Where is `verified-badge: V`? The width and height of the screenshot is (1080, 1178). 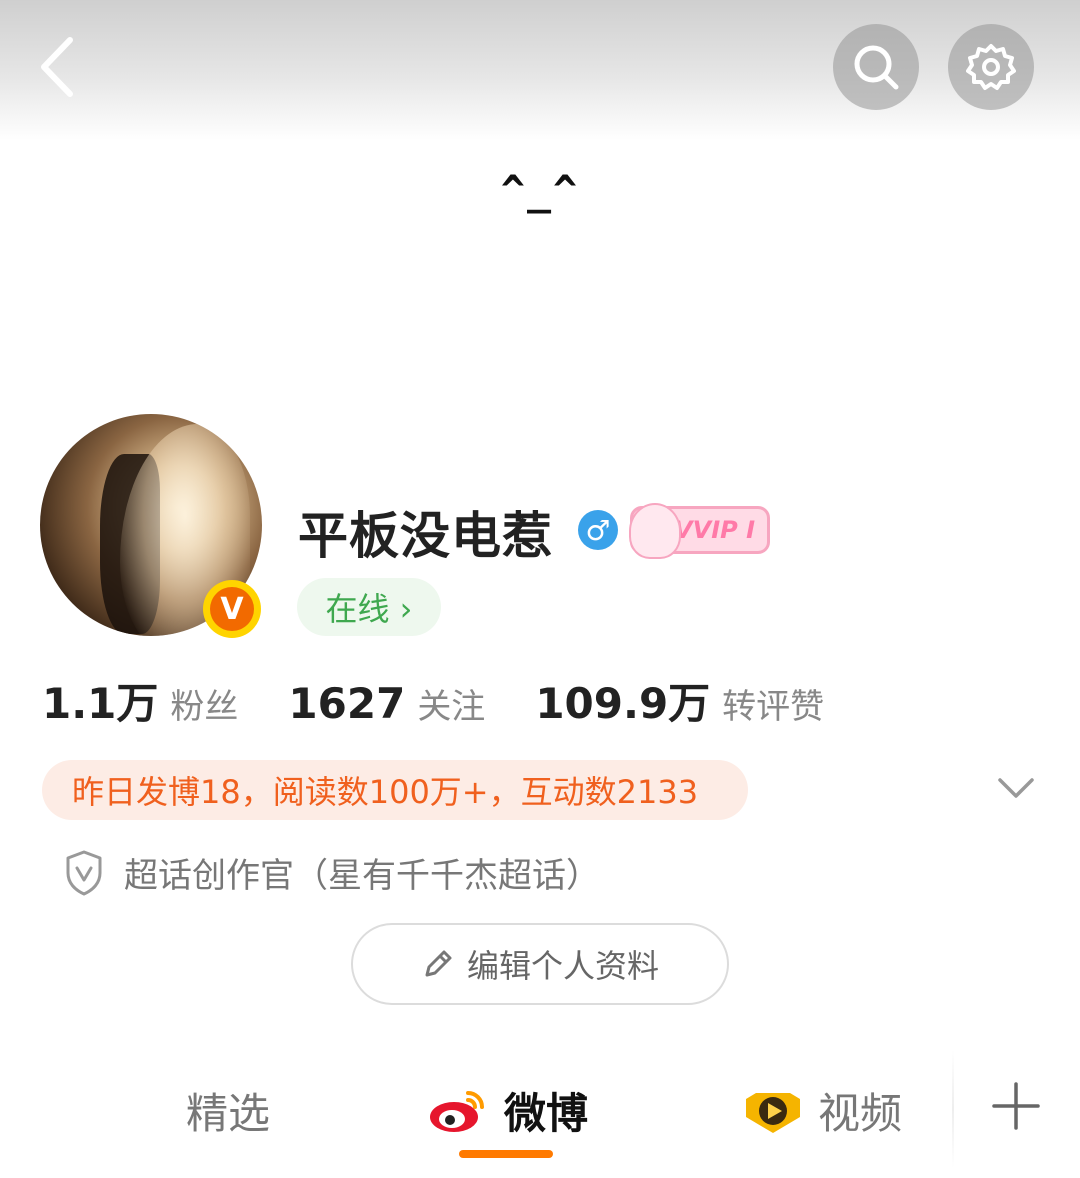
verified-badge: V is located at coordinates (232, 609).